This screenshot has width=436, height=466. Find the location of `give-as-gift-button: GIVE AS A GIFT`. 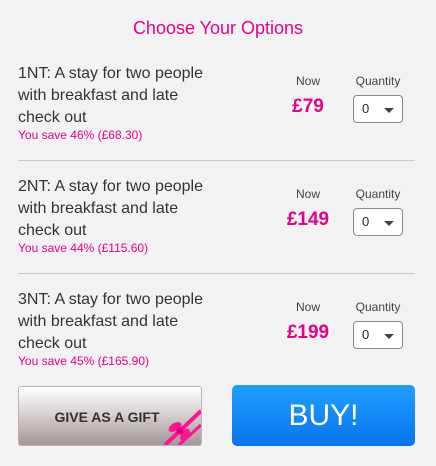

give-as-gift-button: GIVE AS A GIFT is located at coordinates (110, 416).